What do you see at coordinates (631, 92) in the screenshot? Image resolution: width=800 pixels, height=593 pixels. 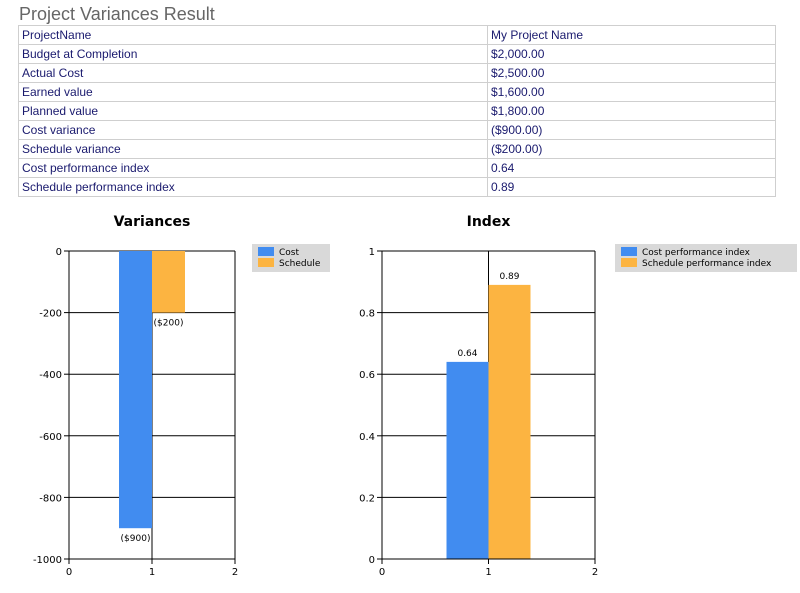 I see `row-value: $1,600.00` at bounding box center [631, 92].